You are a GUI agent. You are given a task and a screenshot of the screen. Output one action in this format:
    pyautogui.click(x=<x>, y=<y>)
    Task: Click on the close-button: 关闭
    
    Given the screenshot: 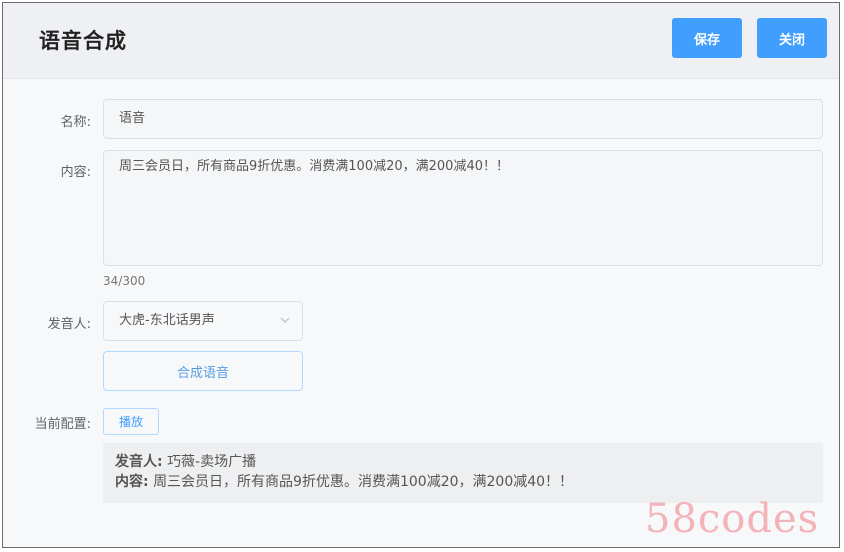 What is the action you would take?
    pyautogui.click(x=792, y=38)
    